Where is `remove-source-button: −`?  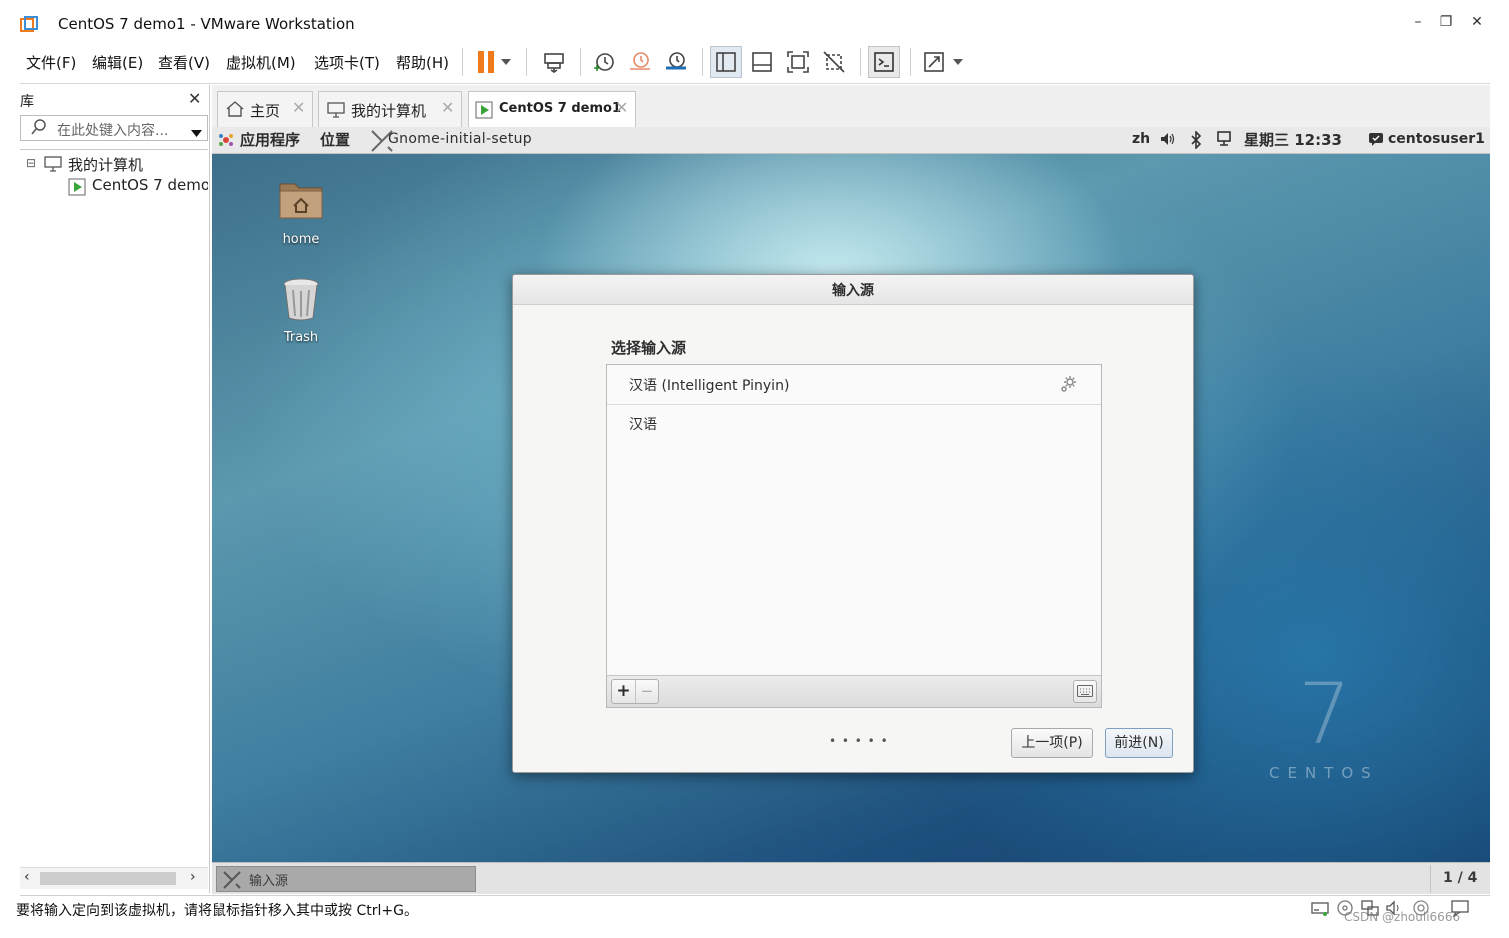
remove-source-button: − is located at coordinates (647, 691).